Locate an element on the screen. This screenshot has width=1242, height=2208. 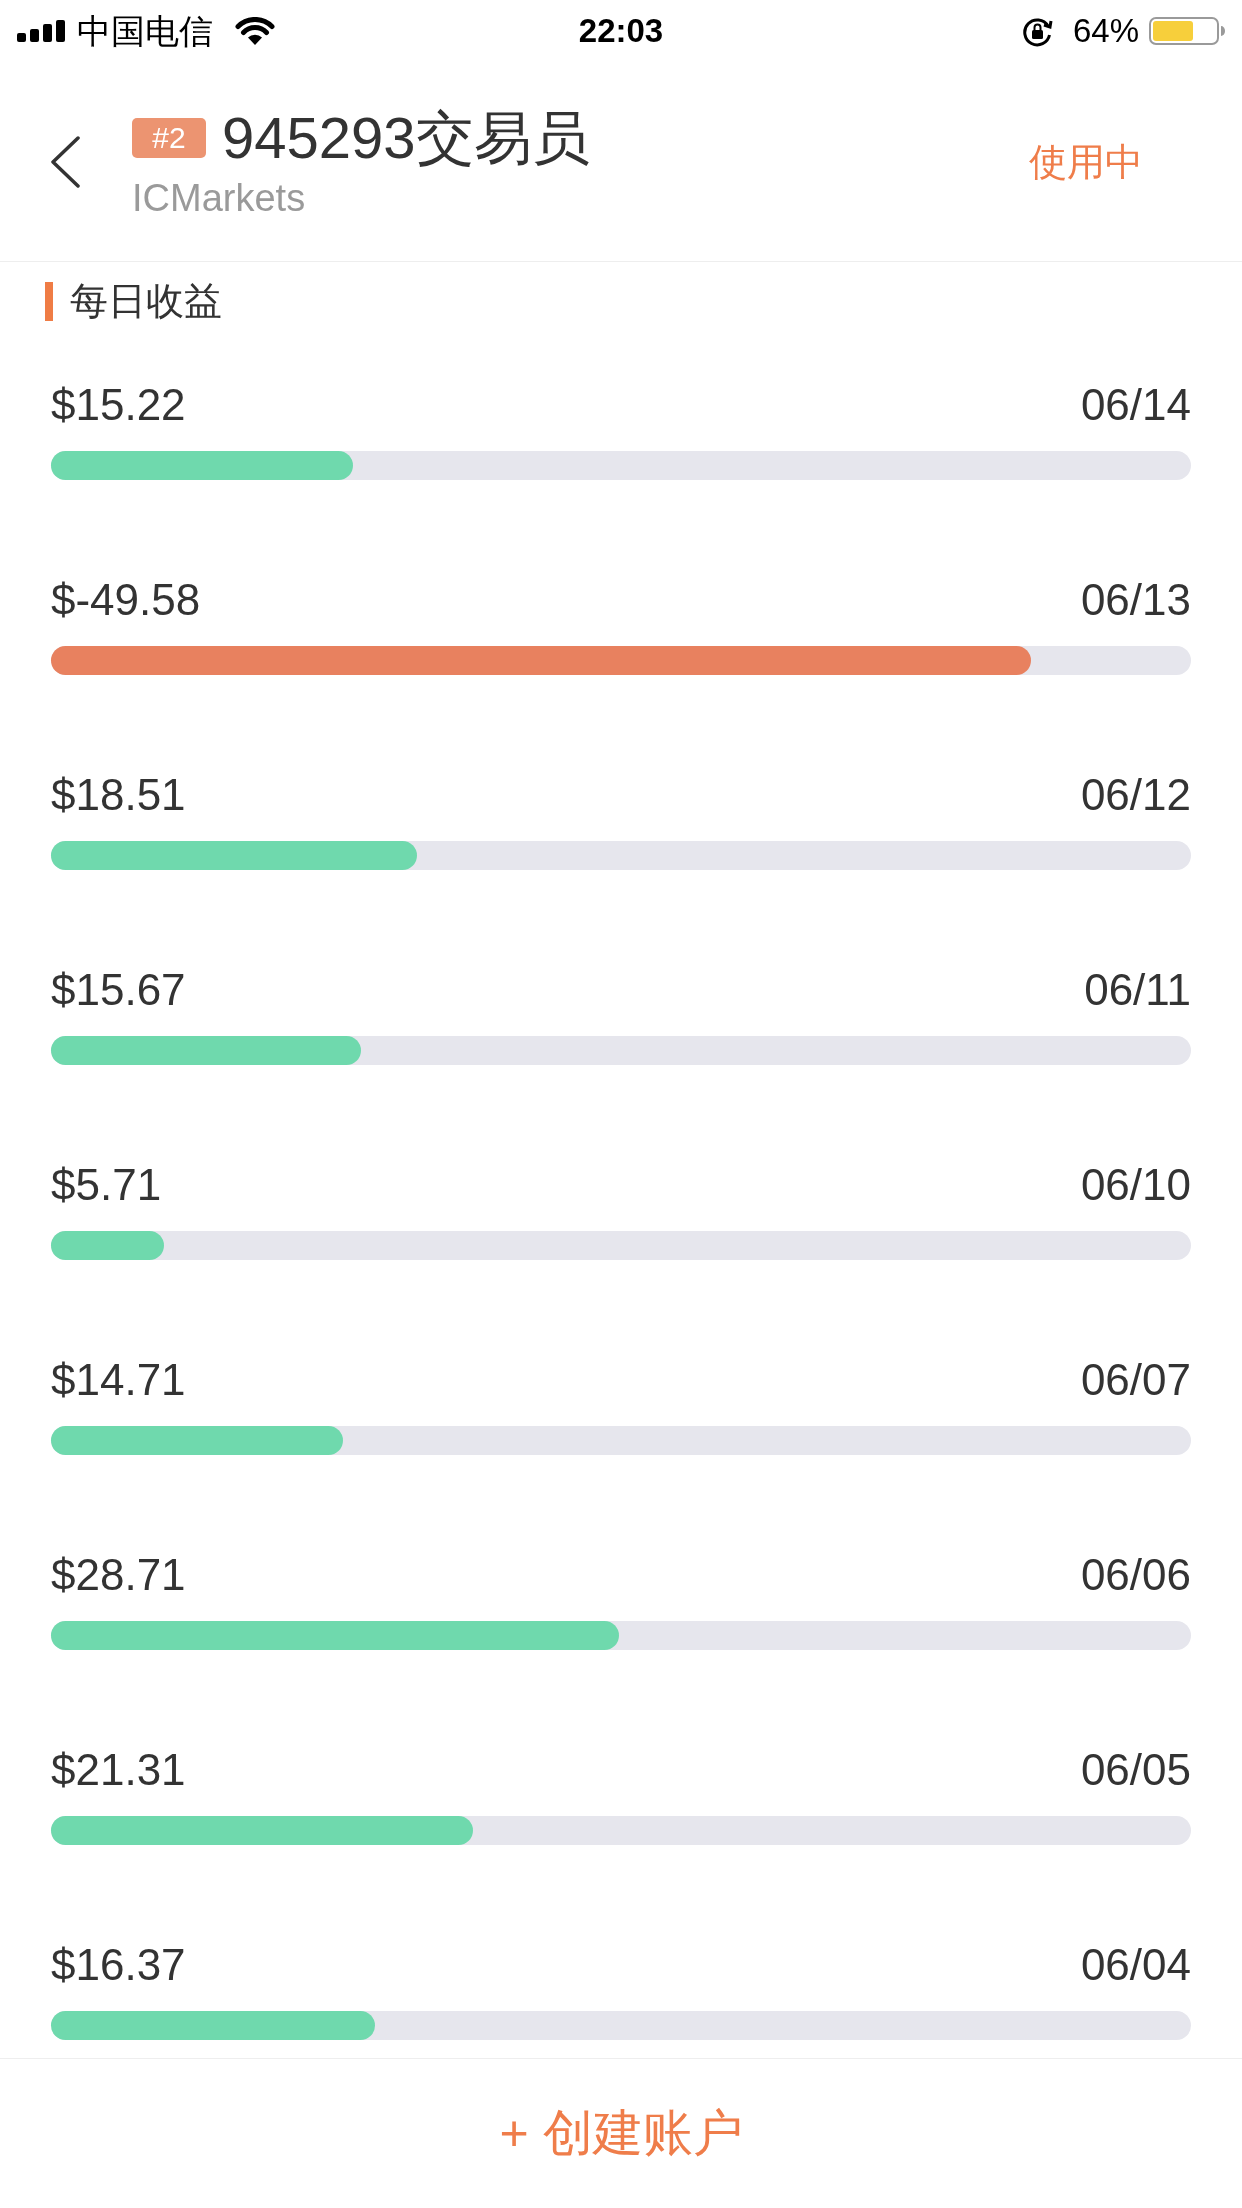
profit-amount: $15.22 is located at coordinates (118, 405).